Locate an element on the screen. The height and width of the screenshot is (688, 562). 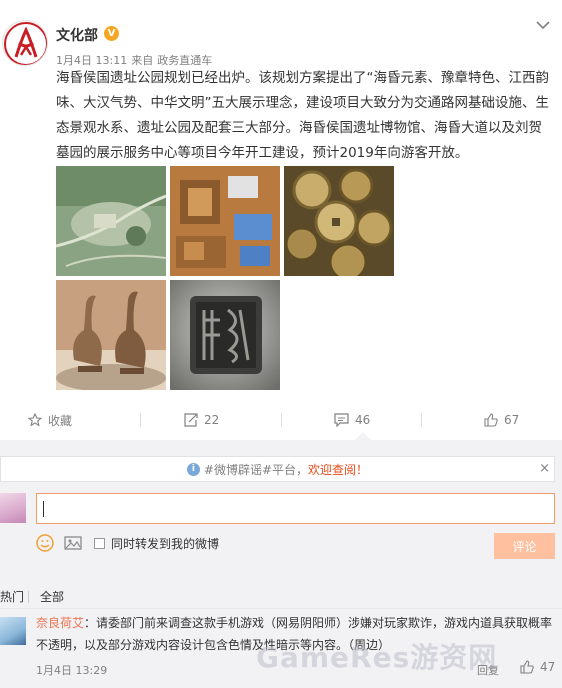
text-caret is located at coordinates (43, 509).